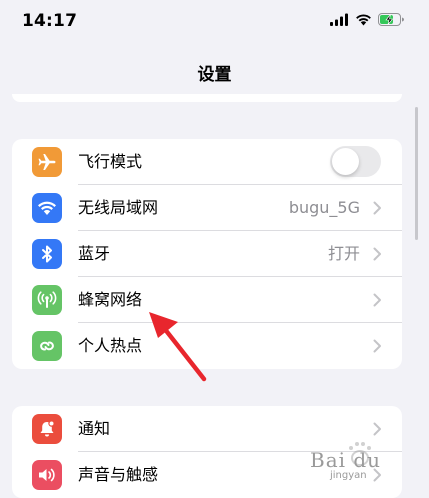 The width and height of the screenshot is (429, 498). Describe the element at coordinates (47, 300) in the screenshot. I see `cellular-antenna-icon` at that location.